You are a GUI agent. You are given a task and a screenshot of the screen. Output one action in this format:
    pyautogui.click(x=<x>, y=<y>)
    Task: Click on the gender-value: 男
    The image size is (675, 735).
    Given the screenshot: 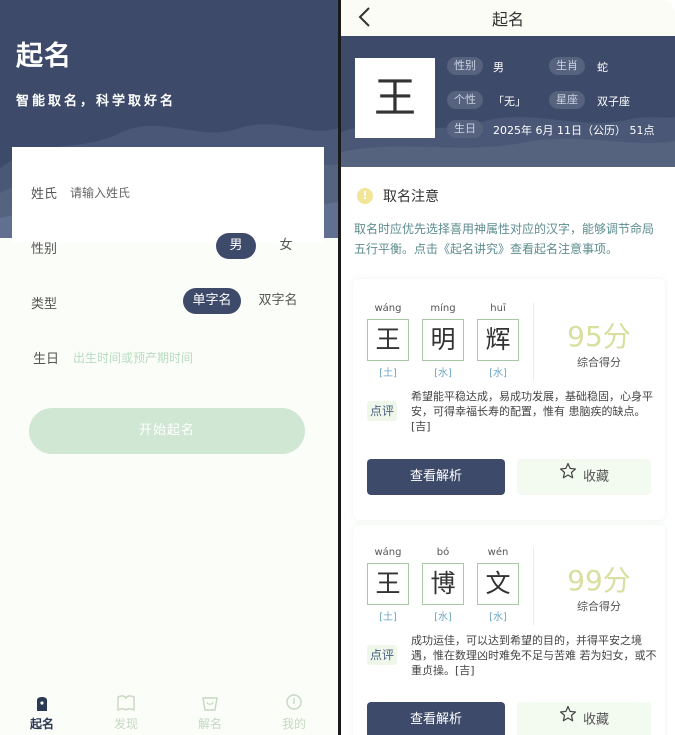 What is the action you would take?
    pyautogui.click(x=498, y=67)
    